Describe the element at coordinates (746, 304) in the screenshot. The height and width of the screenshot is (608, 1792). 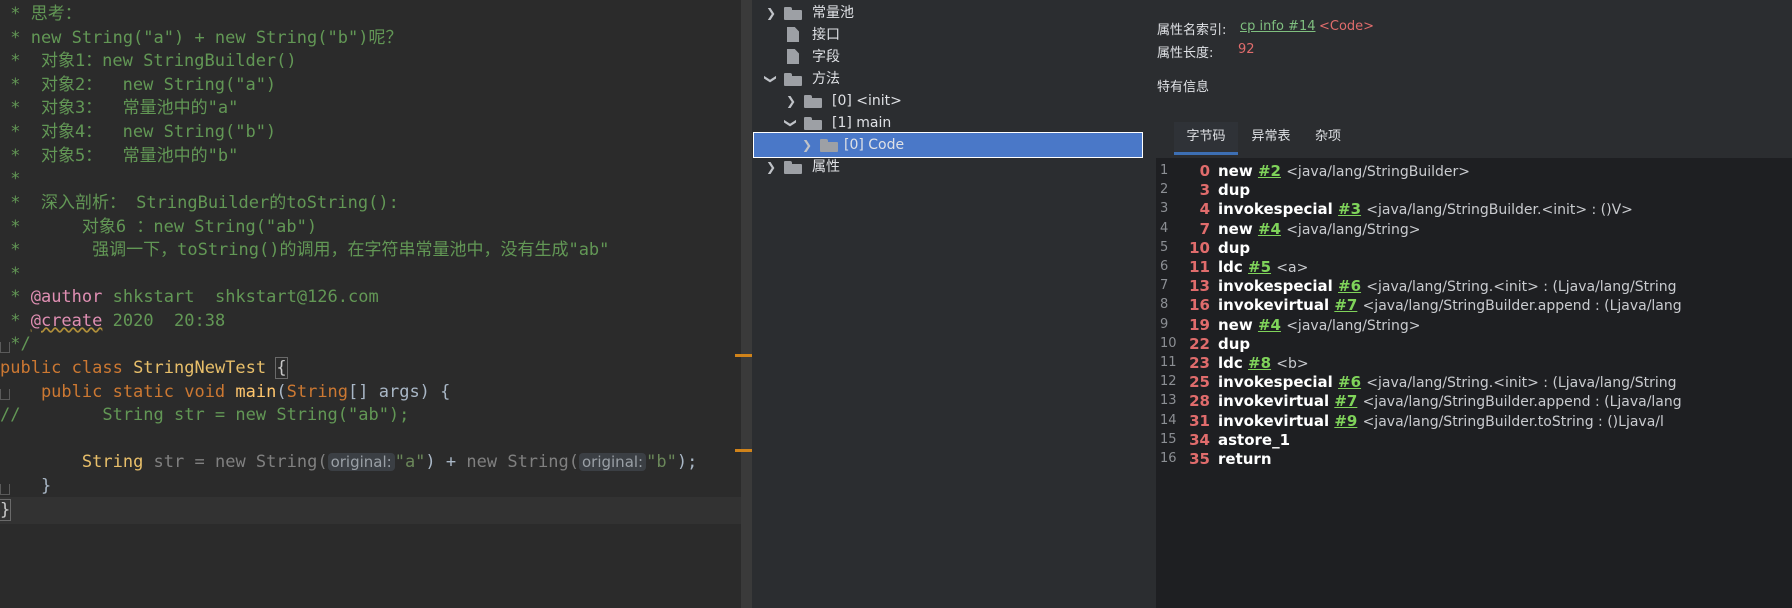
I see `editor-scrollbar` at that location.